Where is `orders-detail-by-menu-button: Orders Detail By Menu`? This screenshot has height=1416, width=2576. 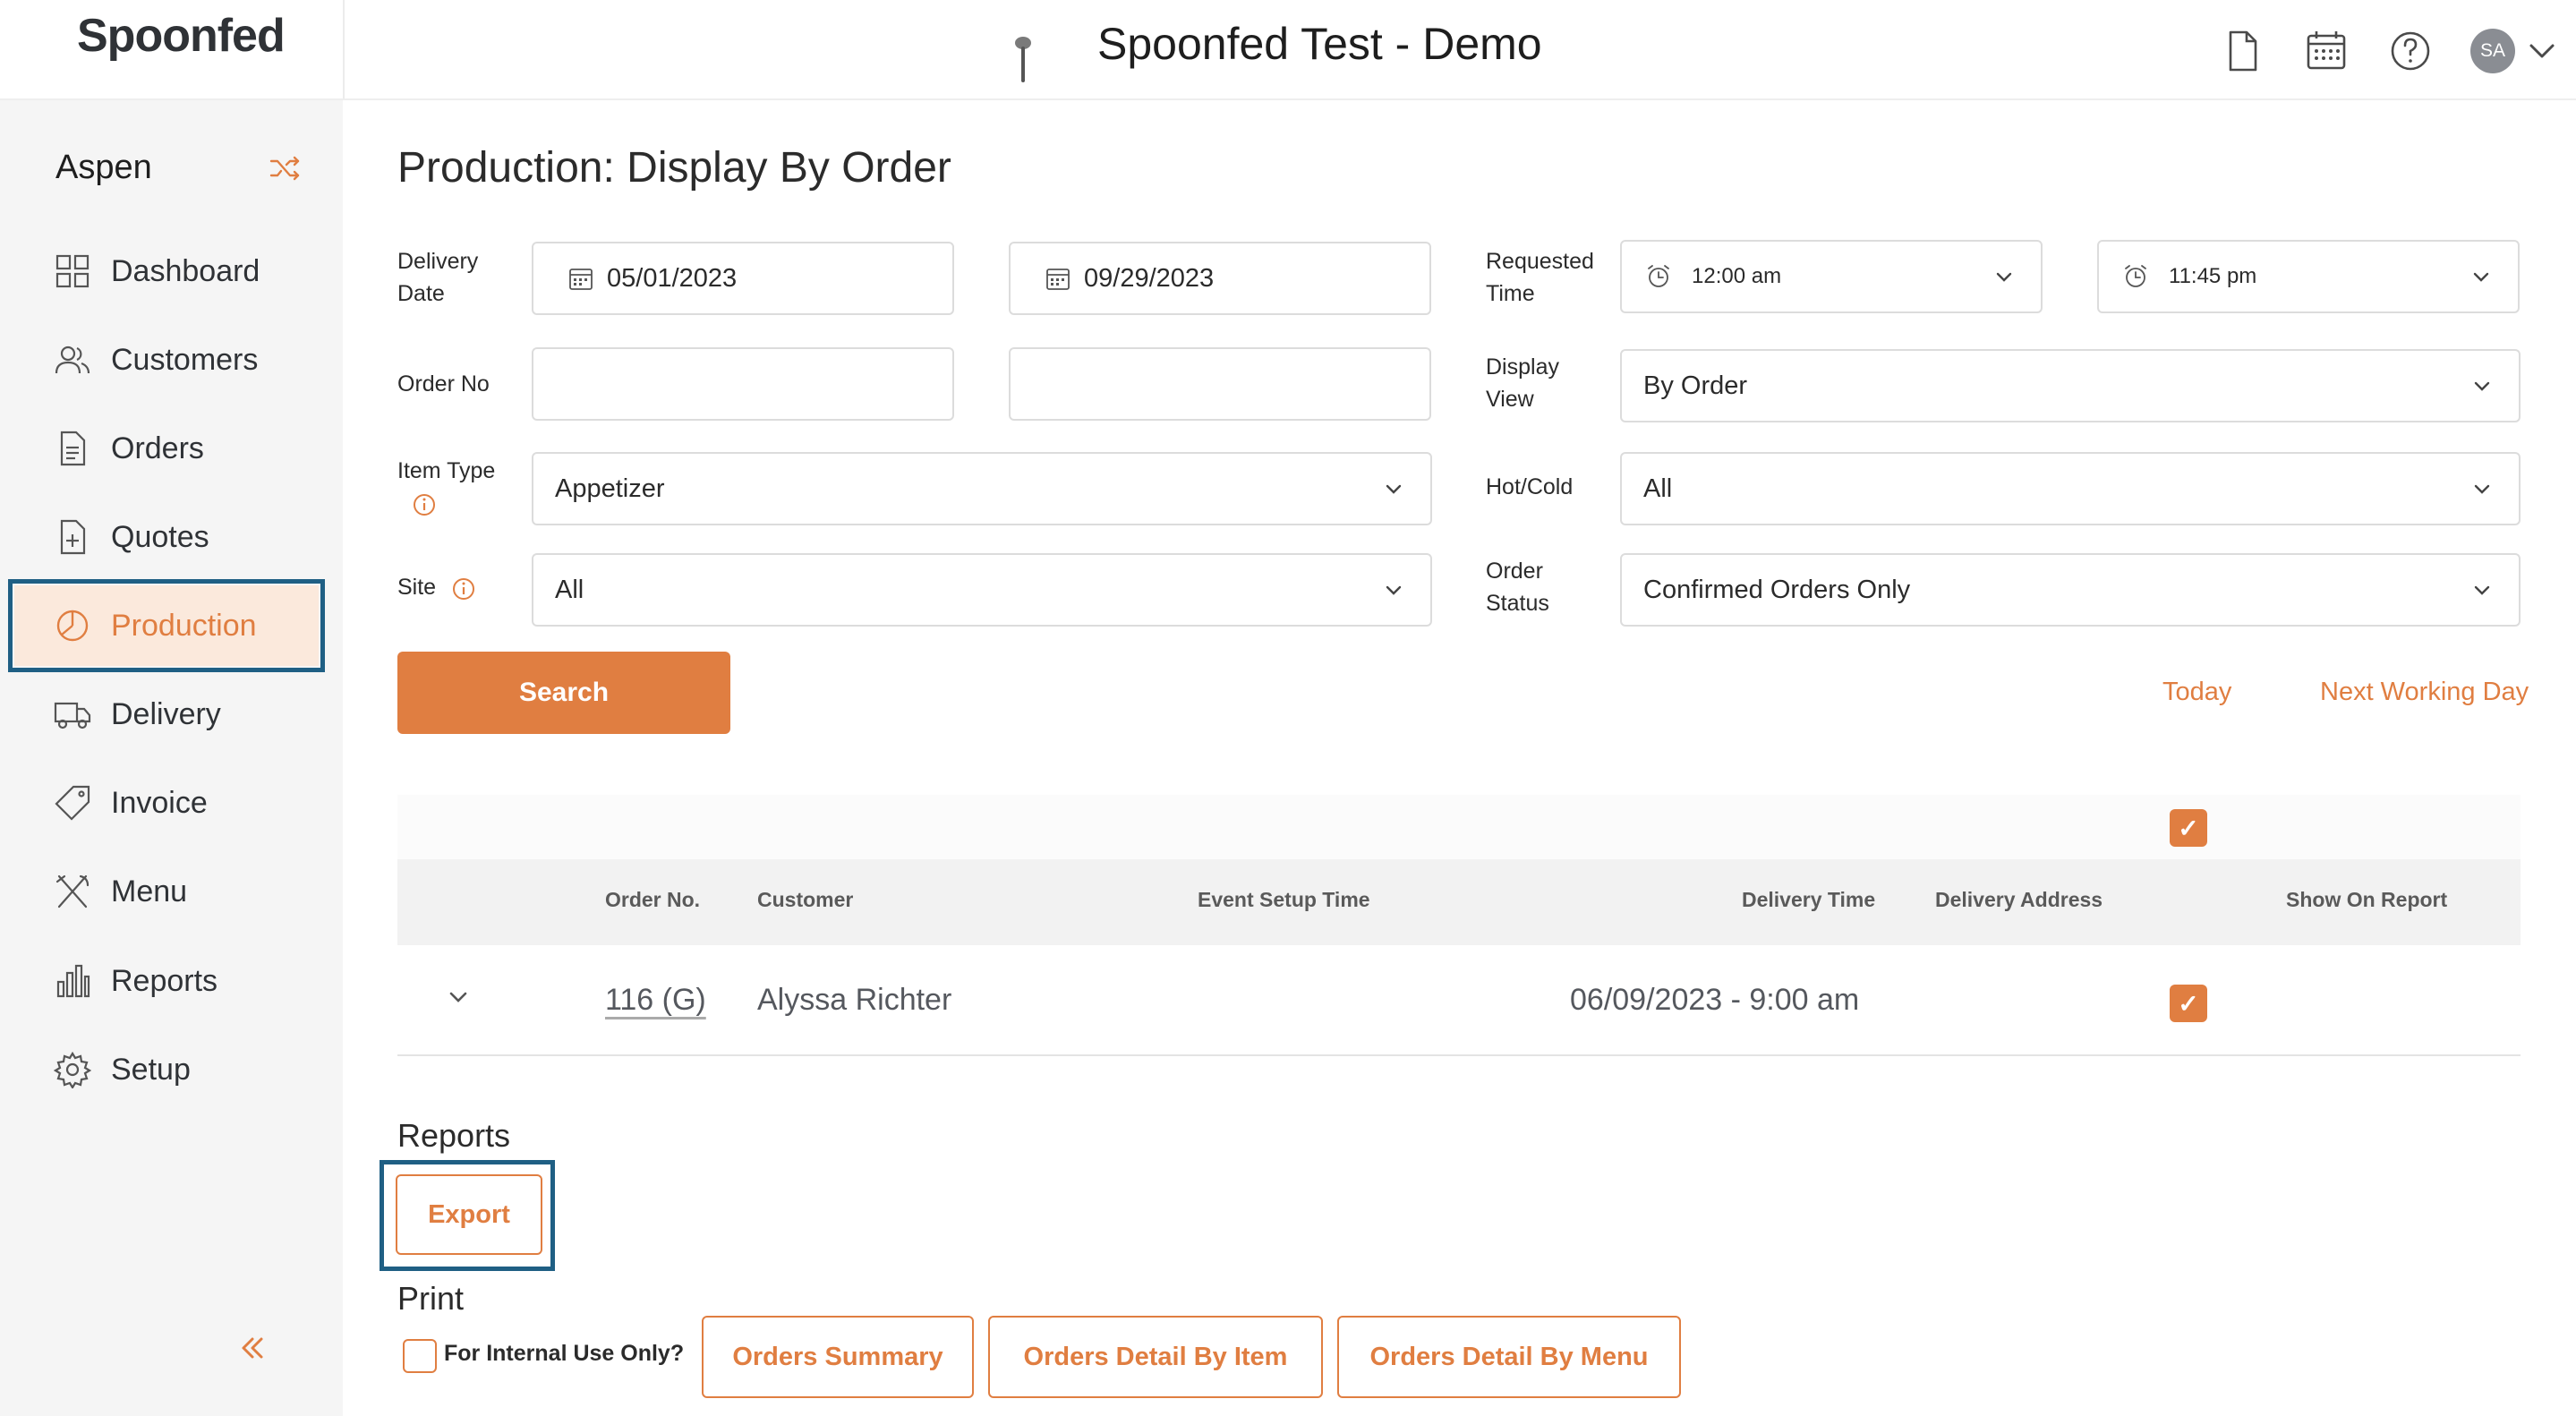 orders-detail-by-menu-button: Orders Detail By Menu is located at coordinates (1509, 1357).